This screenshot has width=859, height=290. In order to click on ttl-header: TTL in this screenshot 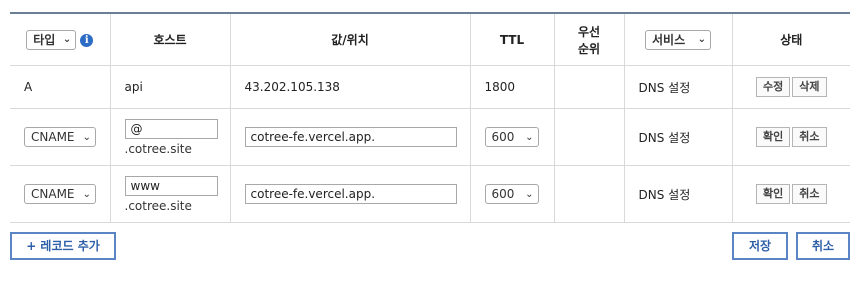, I will do `click(512, 39)`.